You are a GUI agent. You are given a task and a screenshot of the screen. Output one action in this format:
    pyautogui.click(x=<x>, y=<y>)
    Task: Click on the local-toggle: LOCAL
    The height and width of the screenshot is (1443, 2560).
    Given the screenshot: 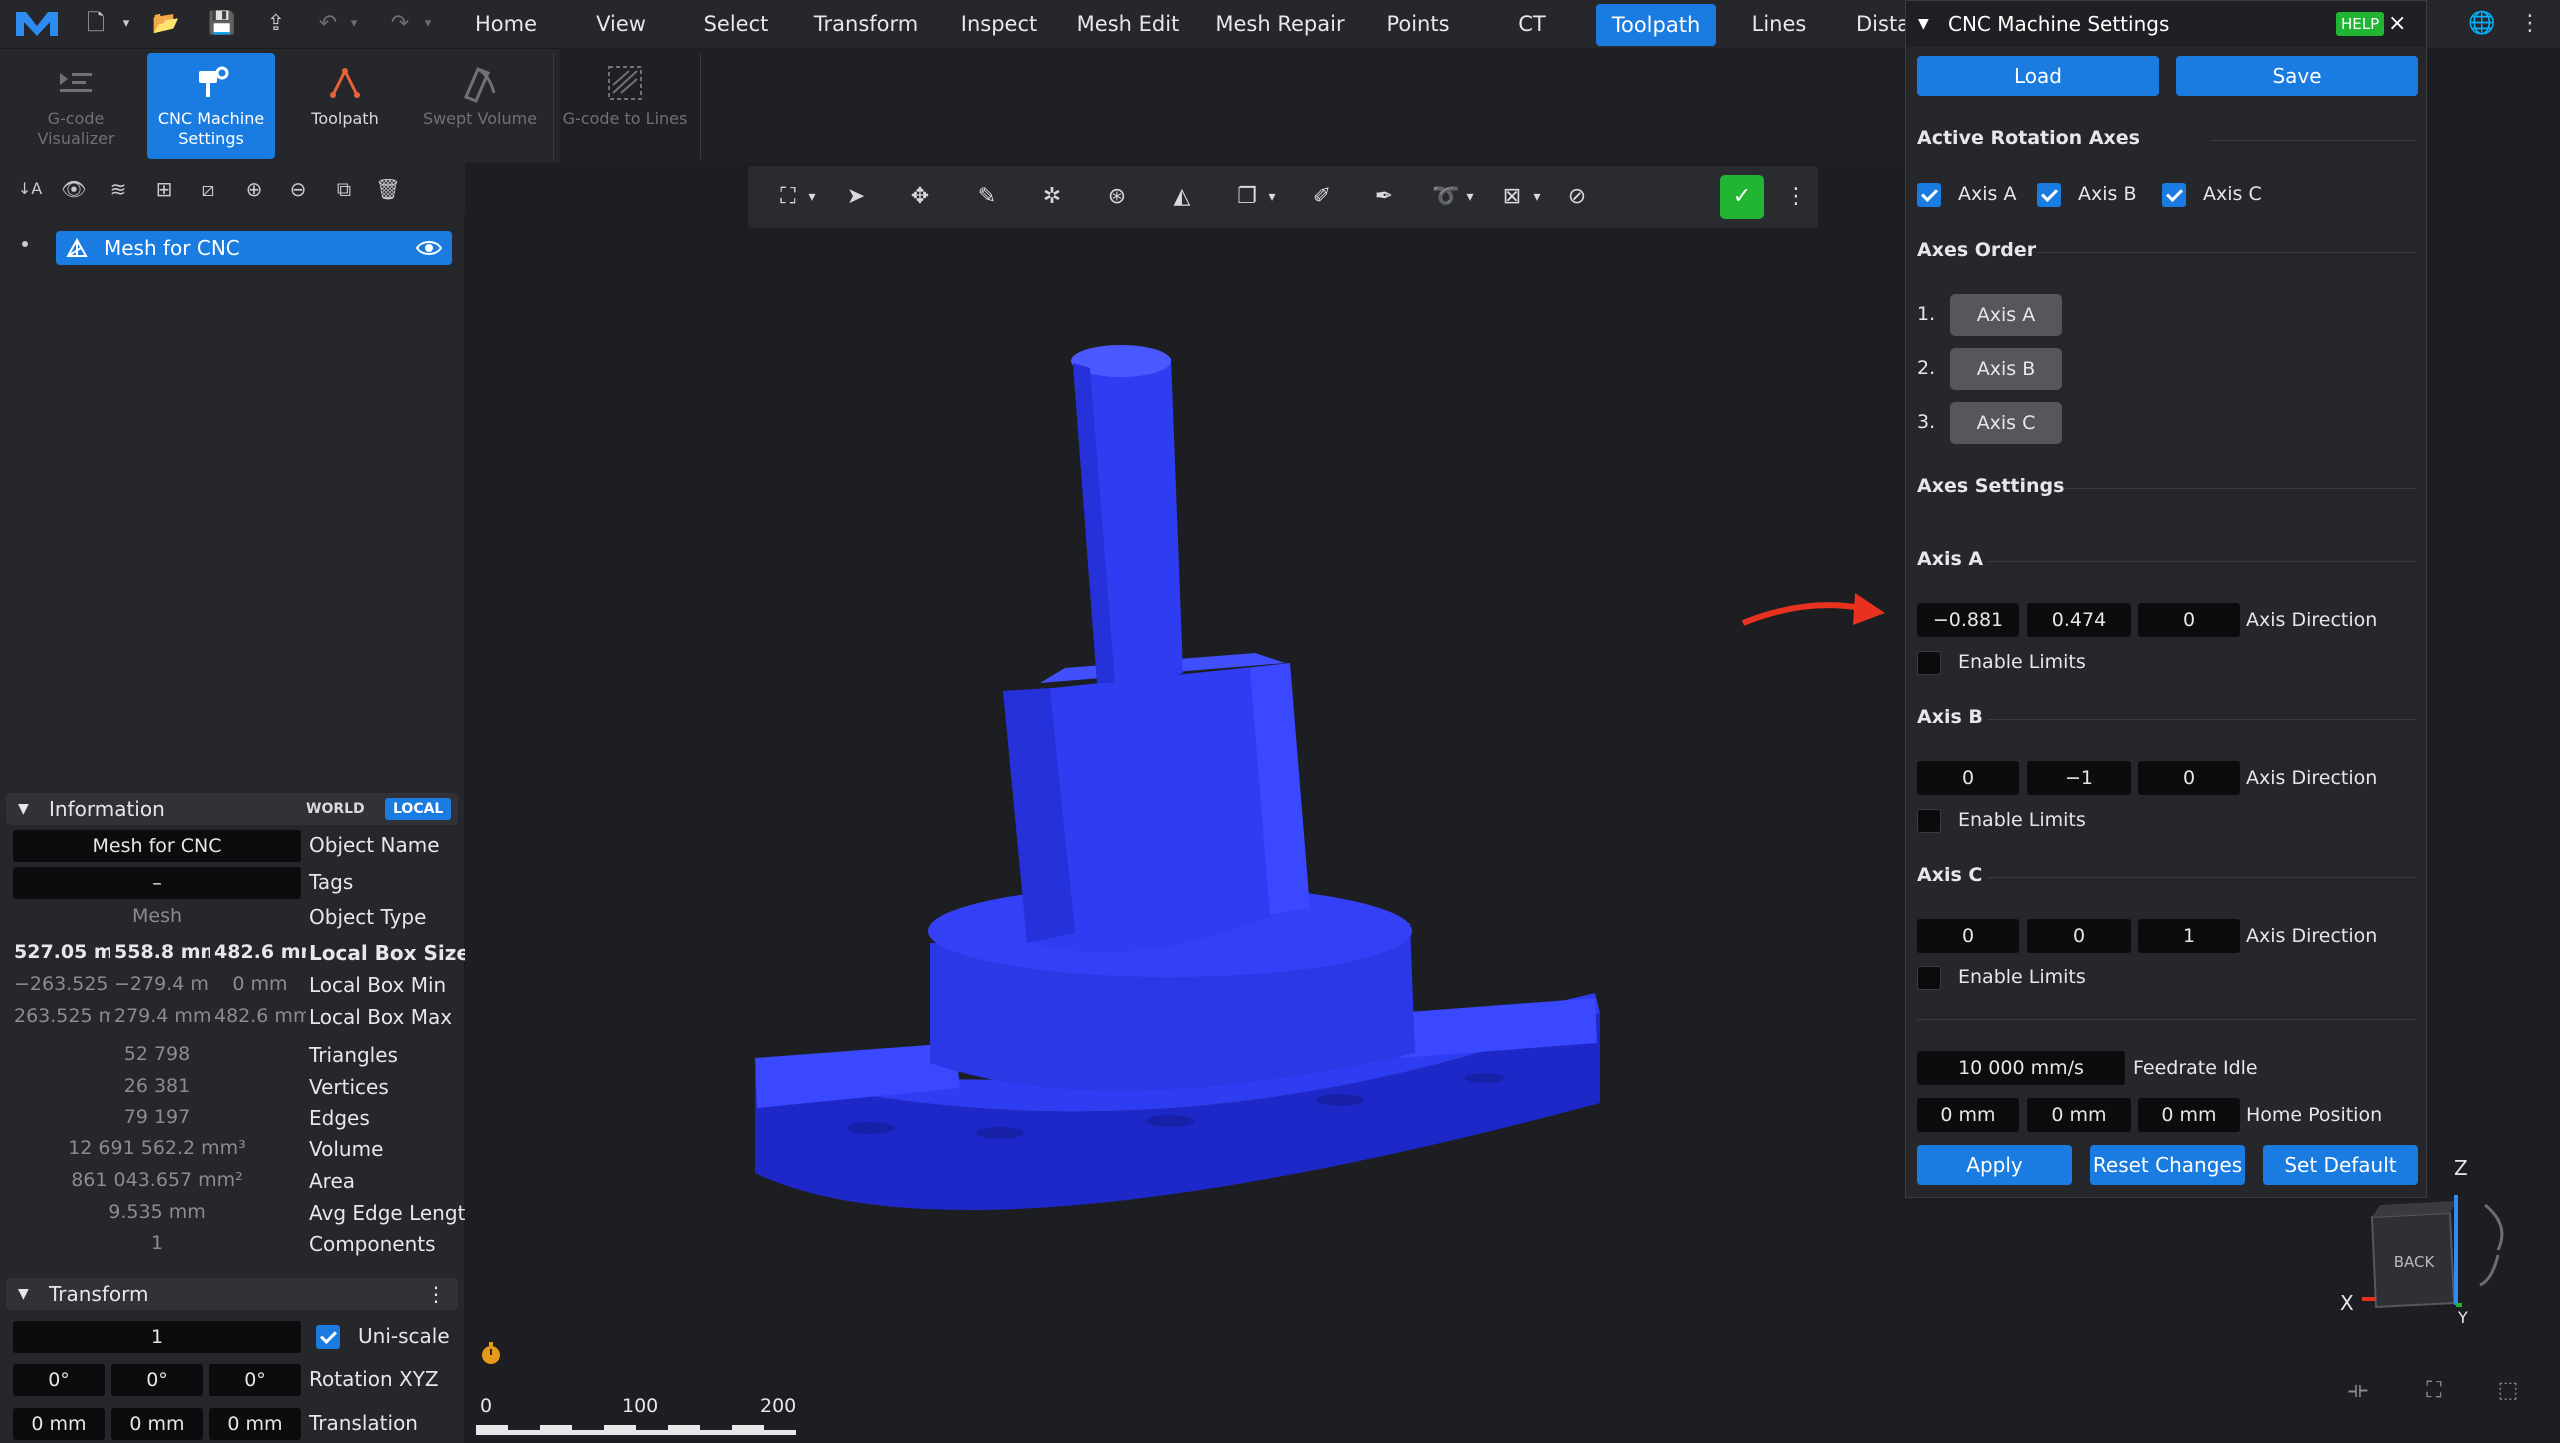 What is the action you would take?
    pyautogui.click(x=418, y=809)
    